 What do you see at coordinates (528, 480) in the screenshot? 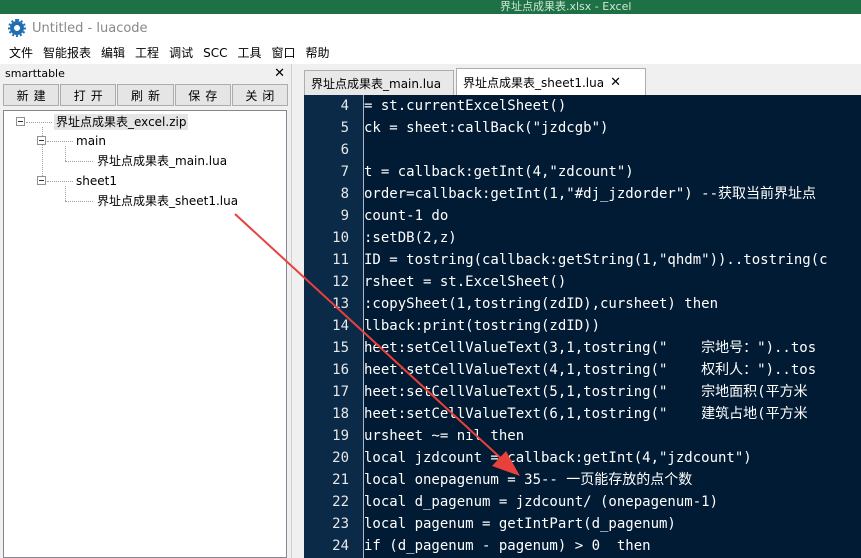
I see `code-line: local onepagenum = 35-- 一页能存放的点个数` at bounding box center [528, 480].